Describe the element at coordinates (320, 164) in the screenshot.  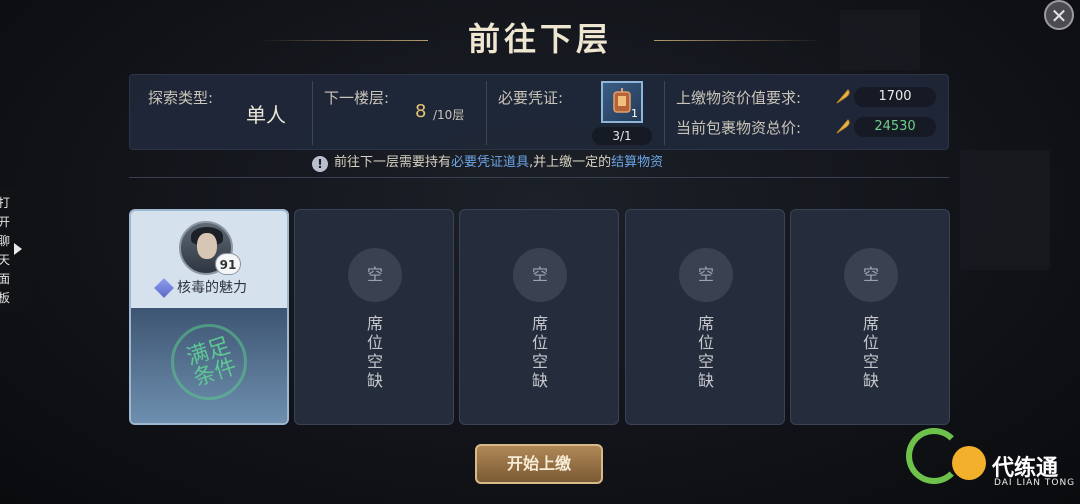
I see `exclamation-icon: !` at that location.